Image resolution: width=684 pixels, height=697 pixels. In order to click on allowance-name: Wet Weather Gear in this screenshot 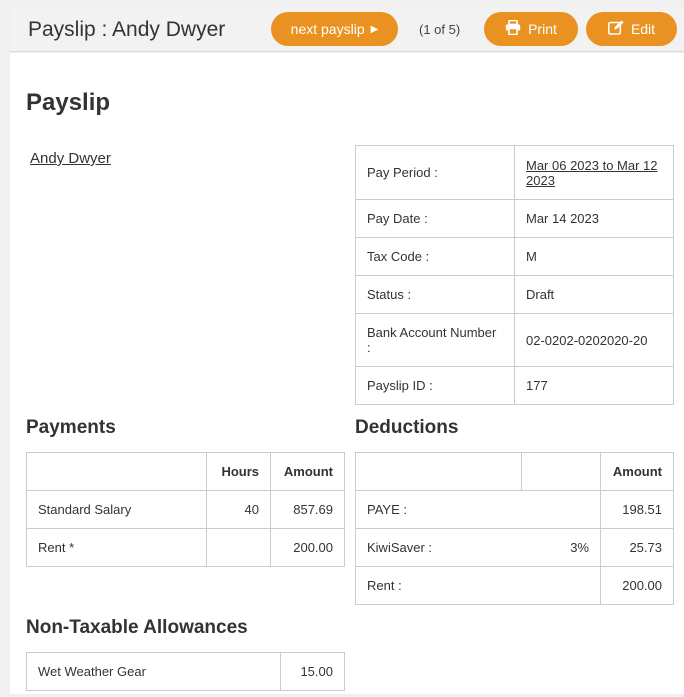, I will do `click(153, 671)`.